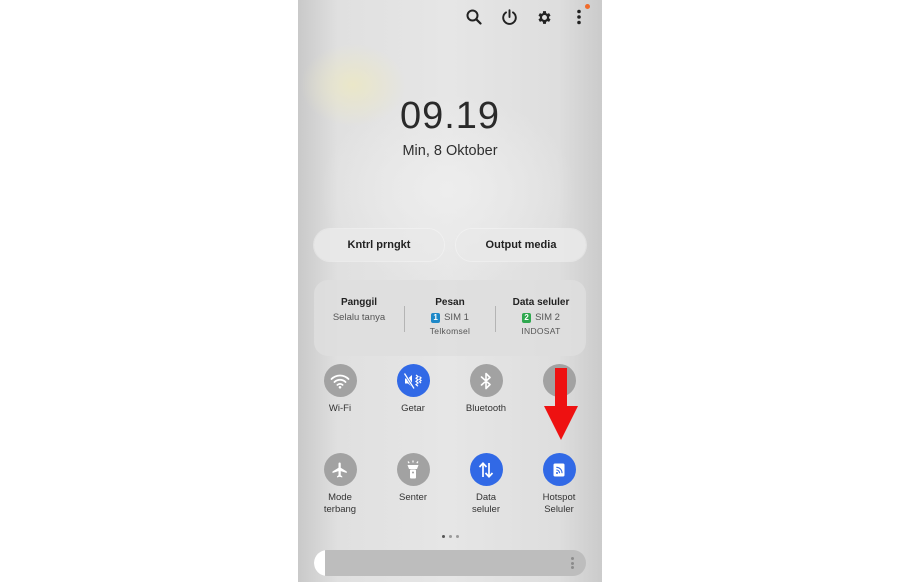 The image size is (900, 582). What do you see at coordinates (340, 509) in the screenshot?
I see `tile-label-line2: terbang` at bounding box center [340, 509].